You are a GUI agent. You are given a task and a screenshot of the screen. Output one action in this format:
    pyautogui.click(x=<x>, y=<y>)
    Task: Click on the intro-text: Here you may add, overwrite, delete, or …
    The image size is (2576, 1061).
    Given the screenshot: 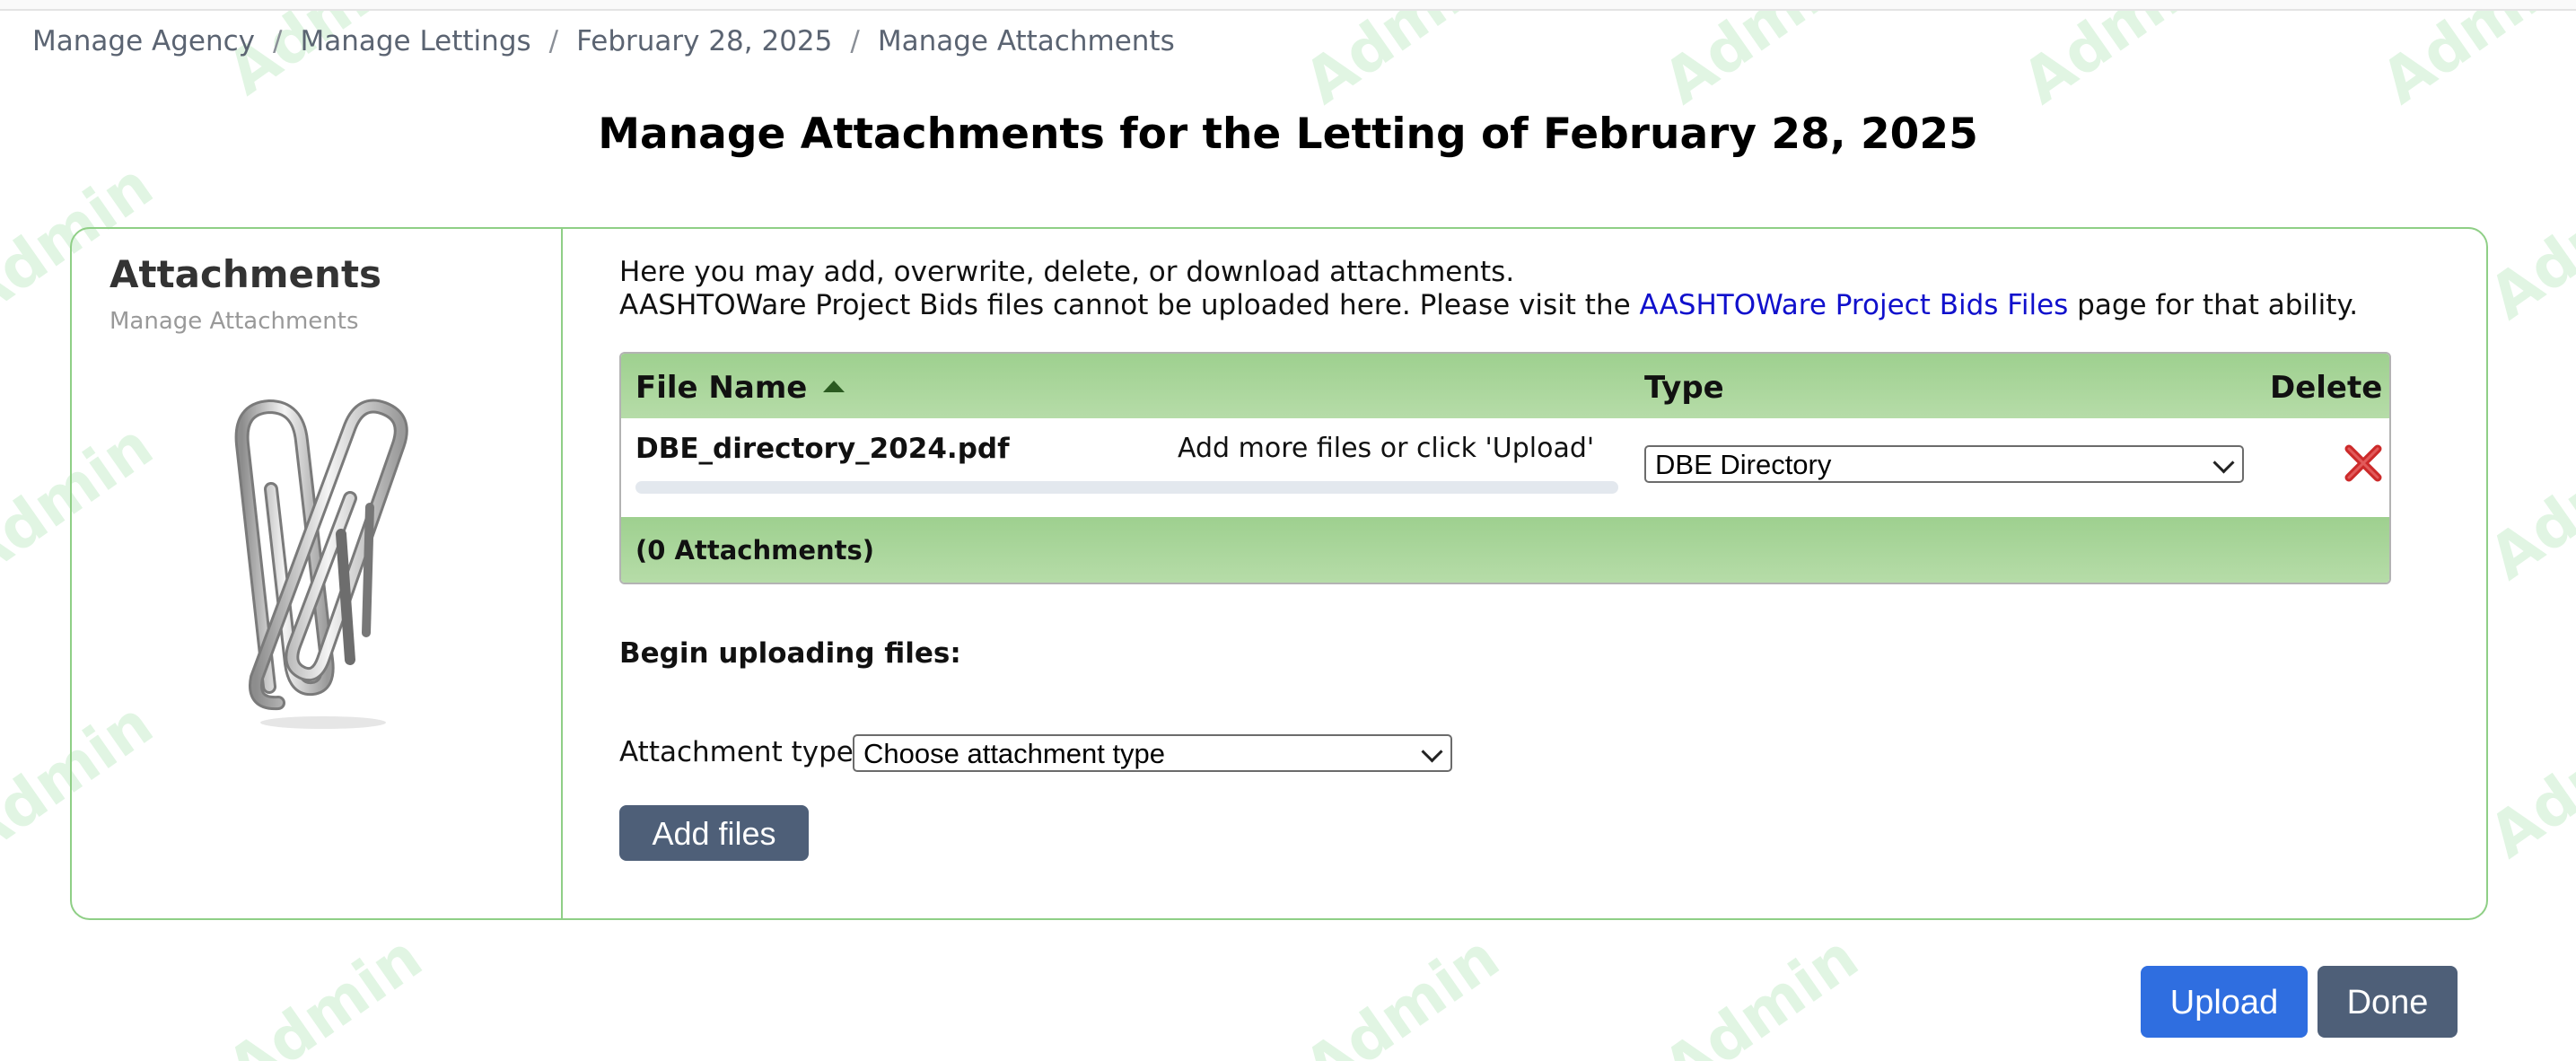 What is the action you would take?
    pyautogui.click(x=1534, y=289)
    